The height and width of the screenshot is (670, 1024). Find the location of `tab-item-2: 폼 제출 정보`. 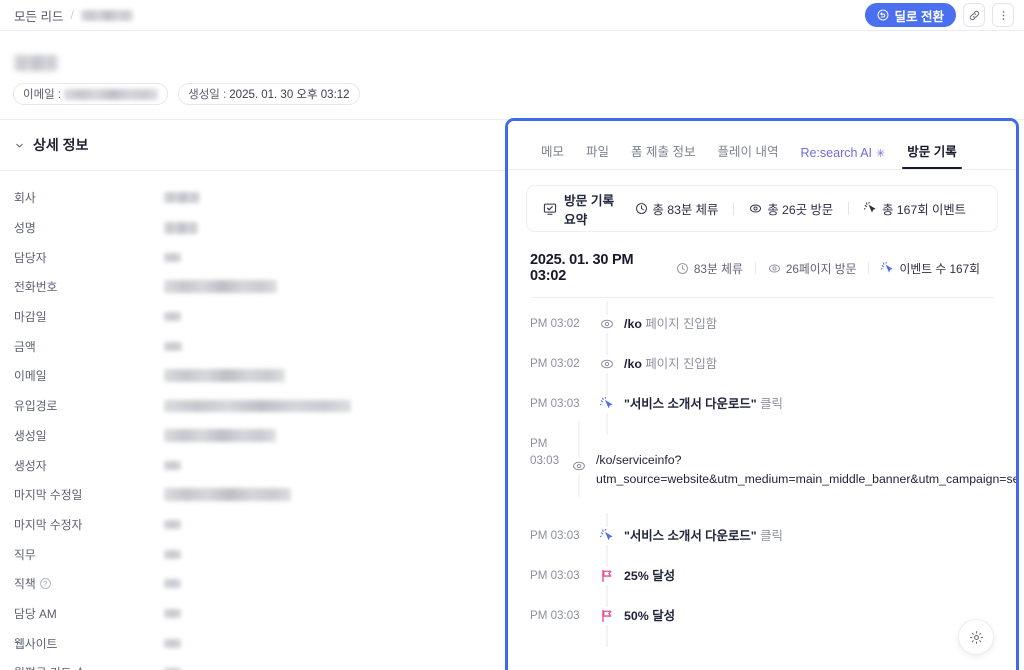

tab-item-2: 폼 제출 정보 is located at coordinates (663, 155).